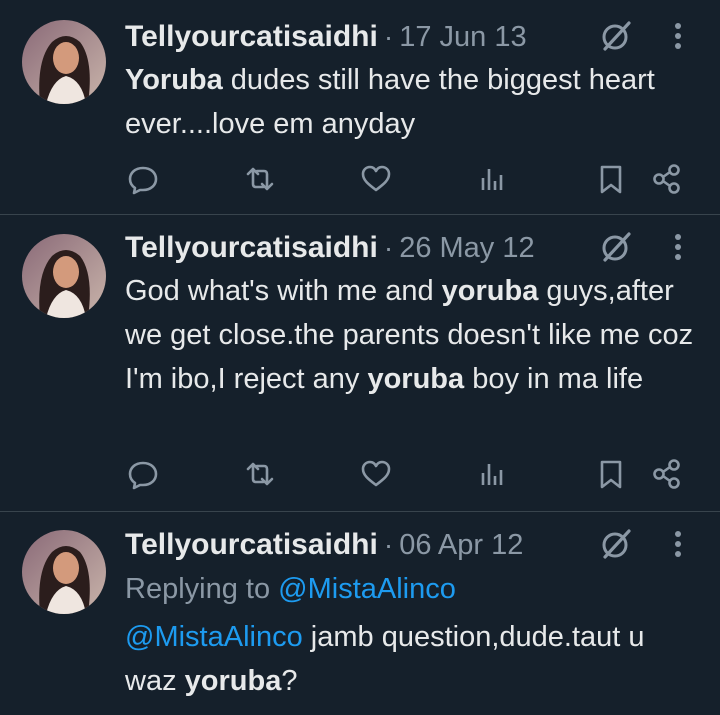 The width and height of the screenshot is (720, 715). Describe the element at coordinates (461, 545) in the screenshot. I see `tweet-date: 06 Apr 12` at that location.